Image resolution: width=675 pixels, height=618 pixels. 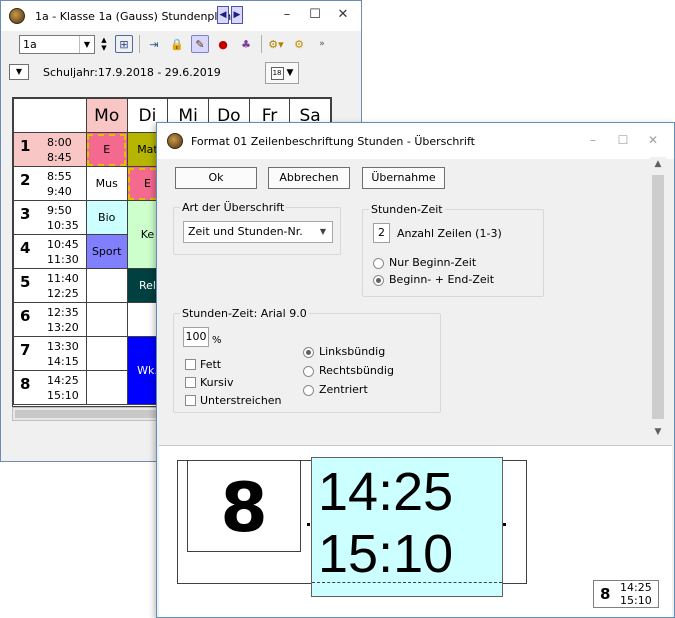 I want to click on unterstreichen-label: Unterstreichen, so click(x=241, y=400).